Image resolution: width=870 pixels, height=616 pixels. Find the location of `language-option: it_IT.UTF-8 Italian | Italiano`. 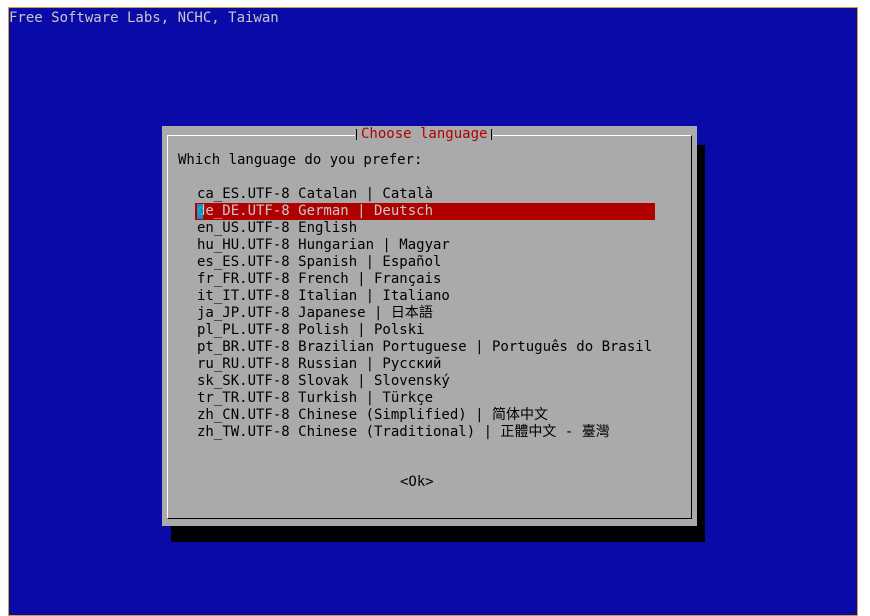

language-option: it_IT.UTF-8 Italian | Italiano is located at coordinates (425, 296).